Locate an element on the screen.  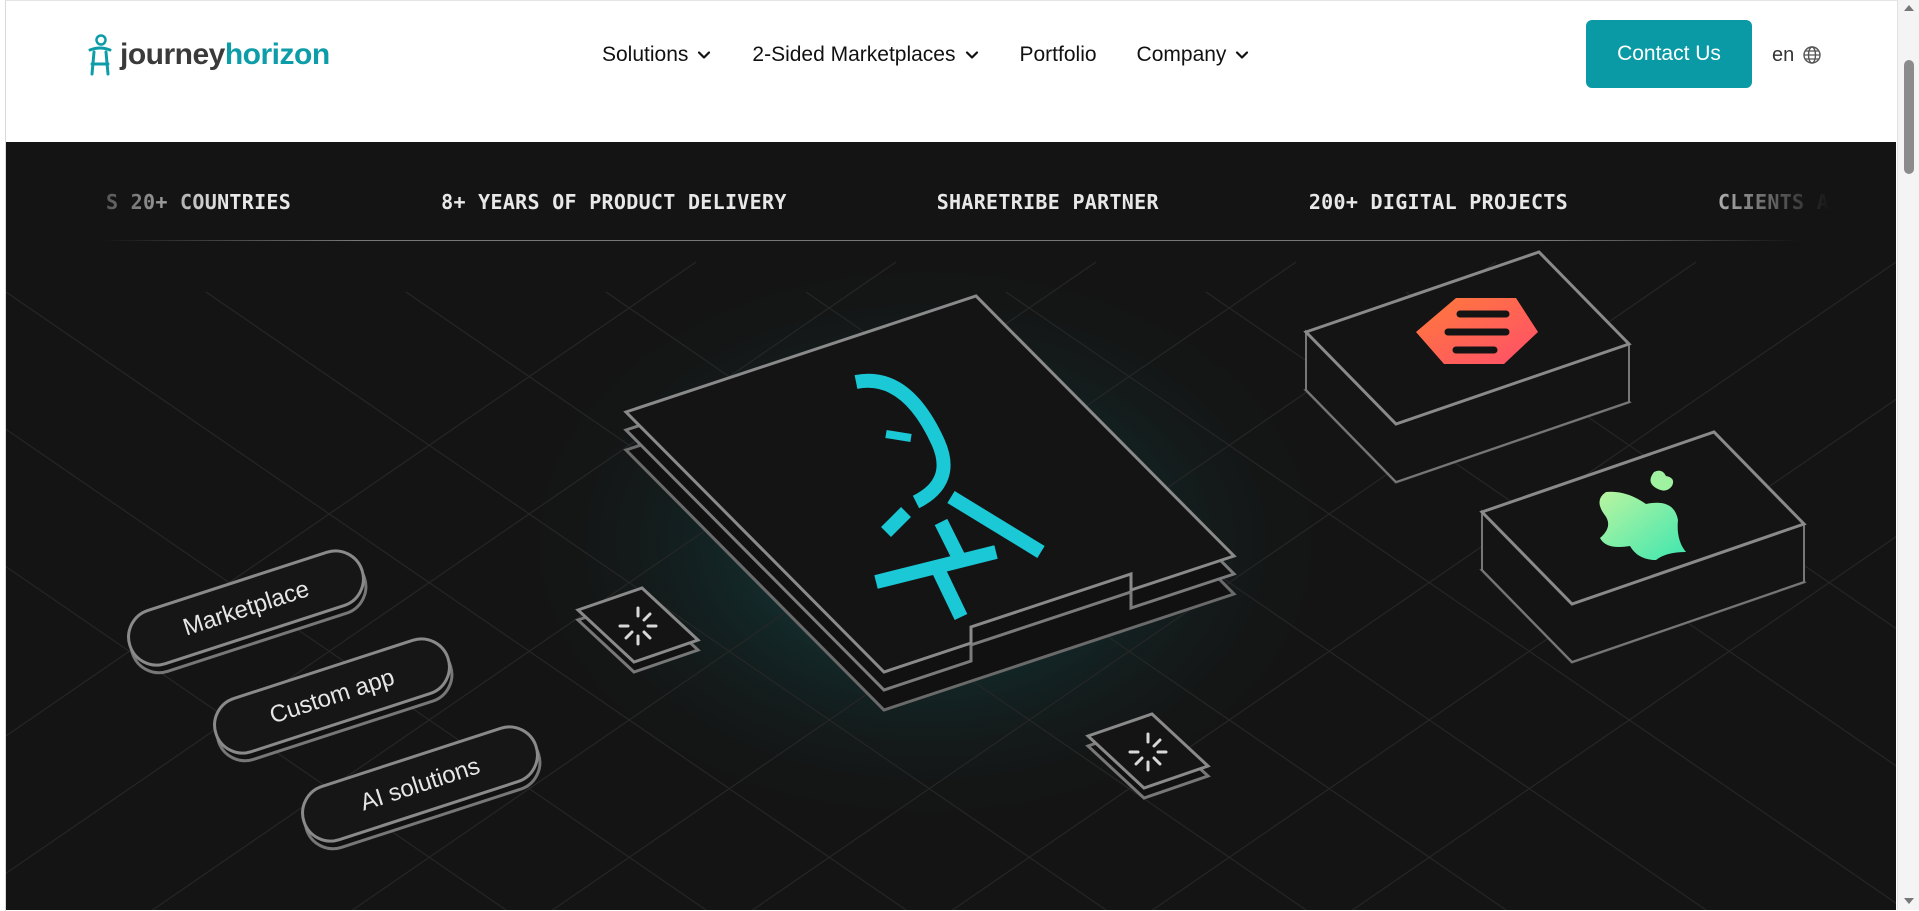
language-label: en is located at coordinates (1783, 54).